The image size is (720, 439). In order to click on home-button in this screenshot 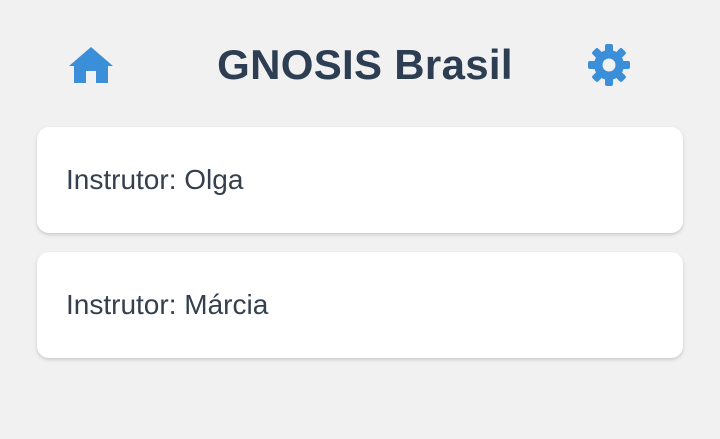, I will do `click(91, 65)`.